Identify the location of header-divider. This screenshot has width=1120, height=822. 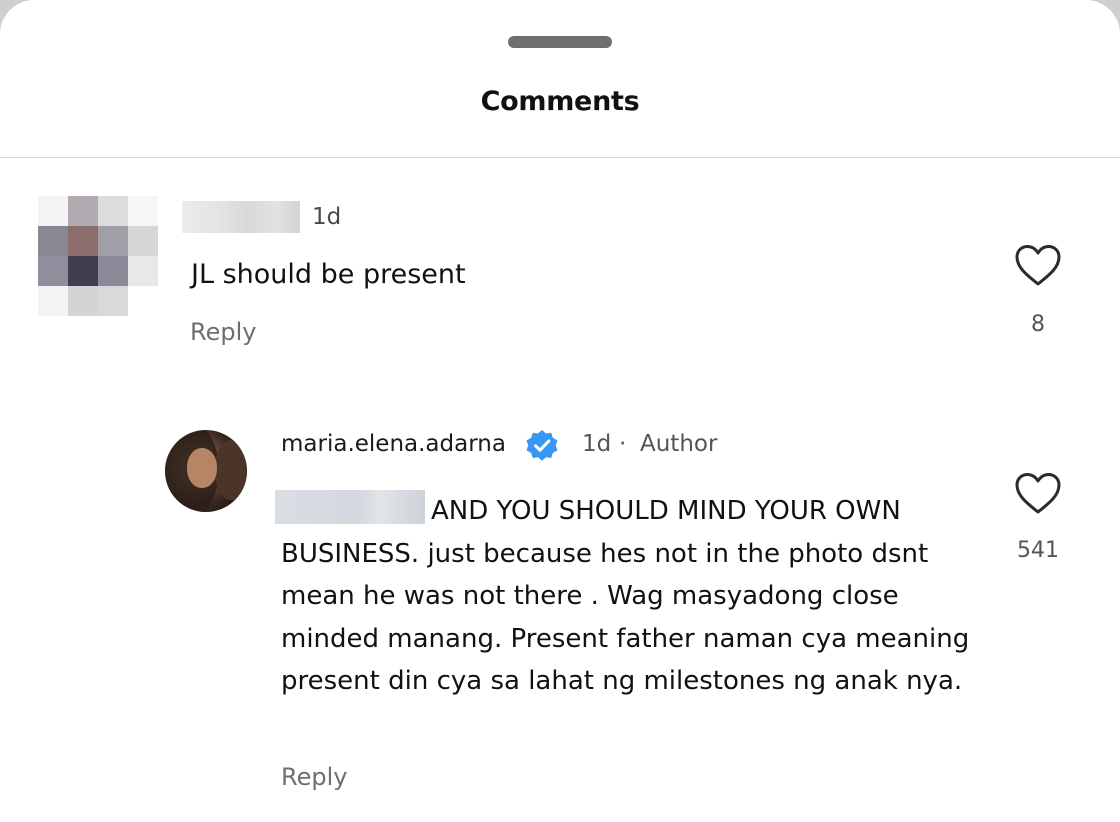
(560, 157).